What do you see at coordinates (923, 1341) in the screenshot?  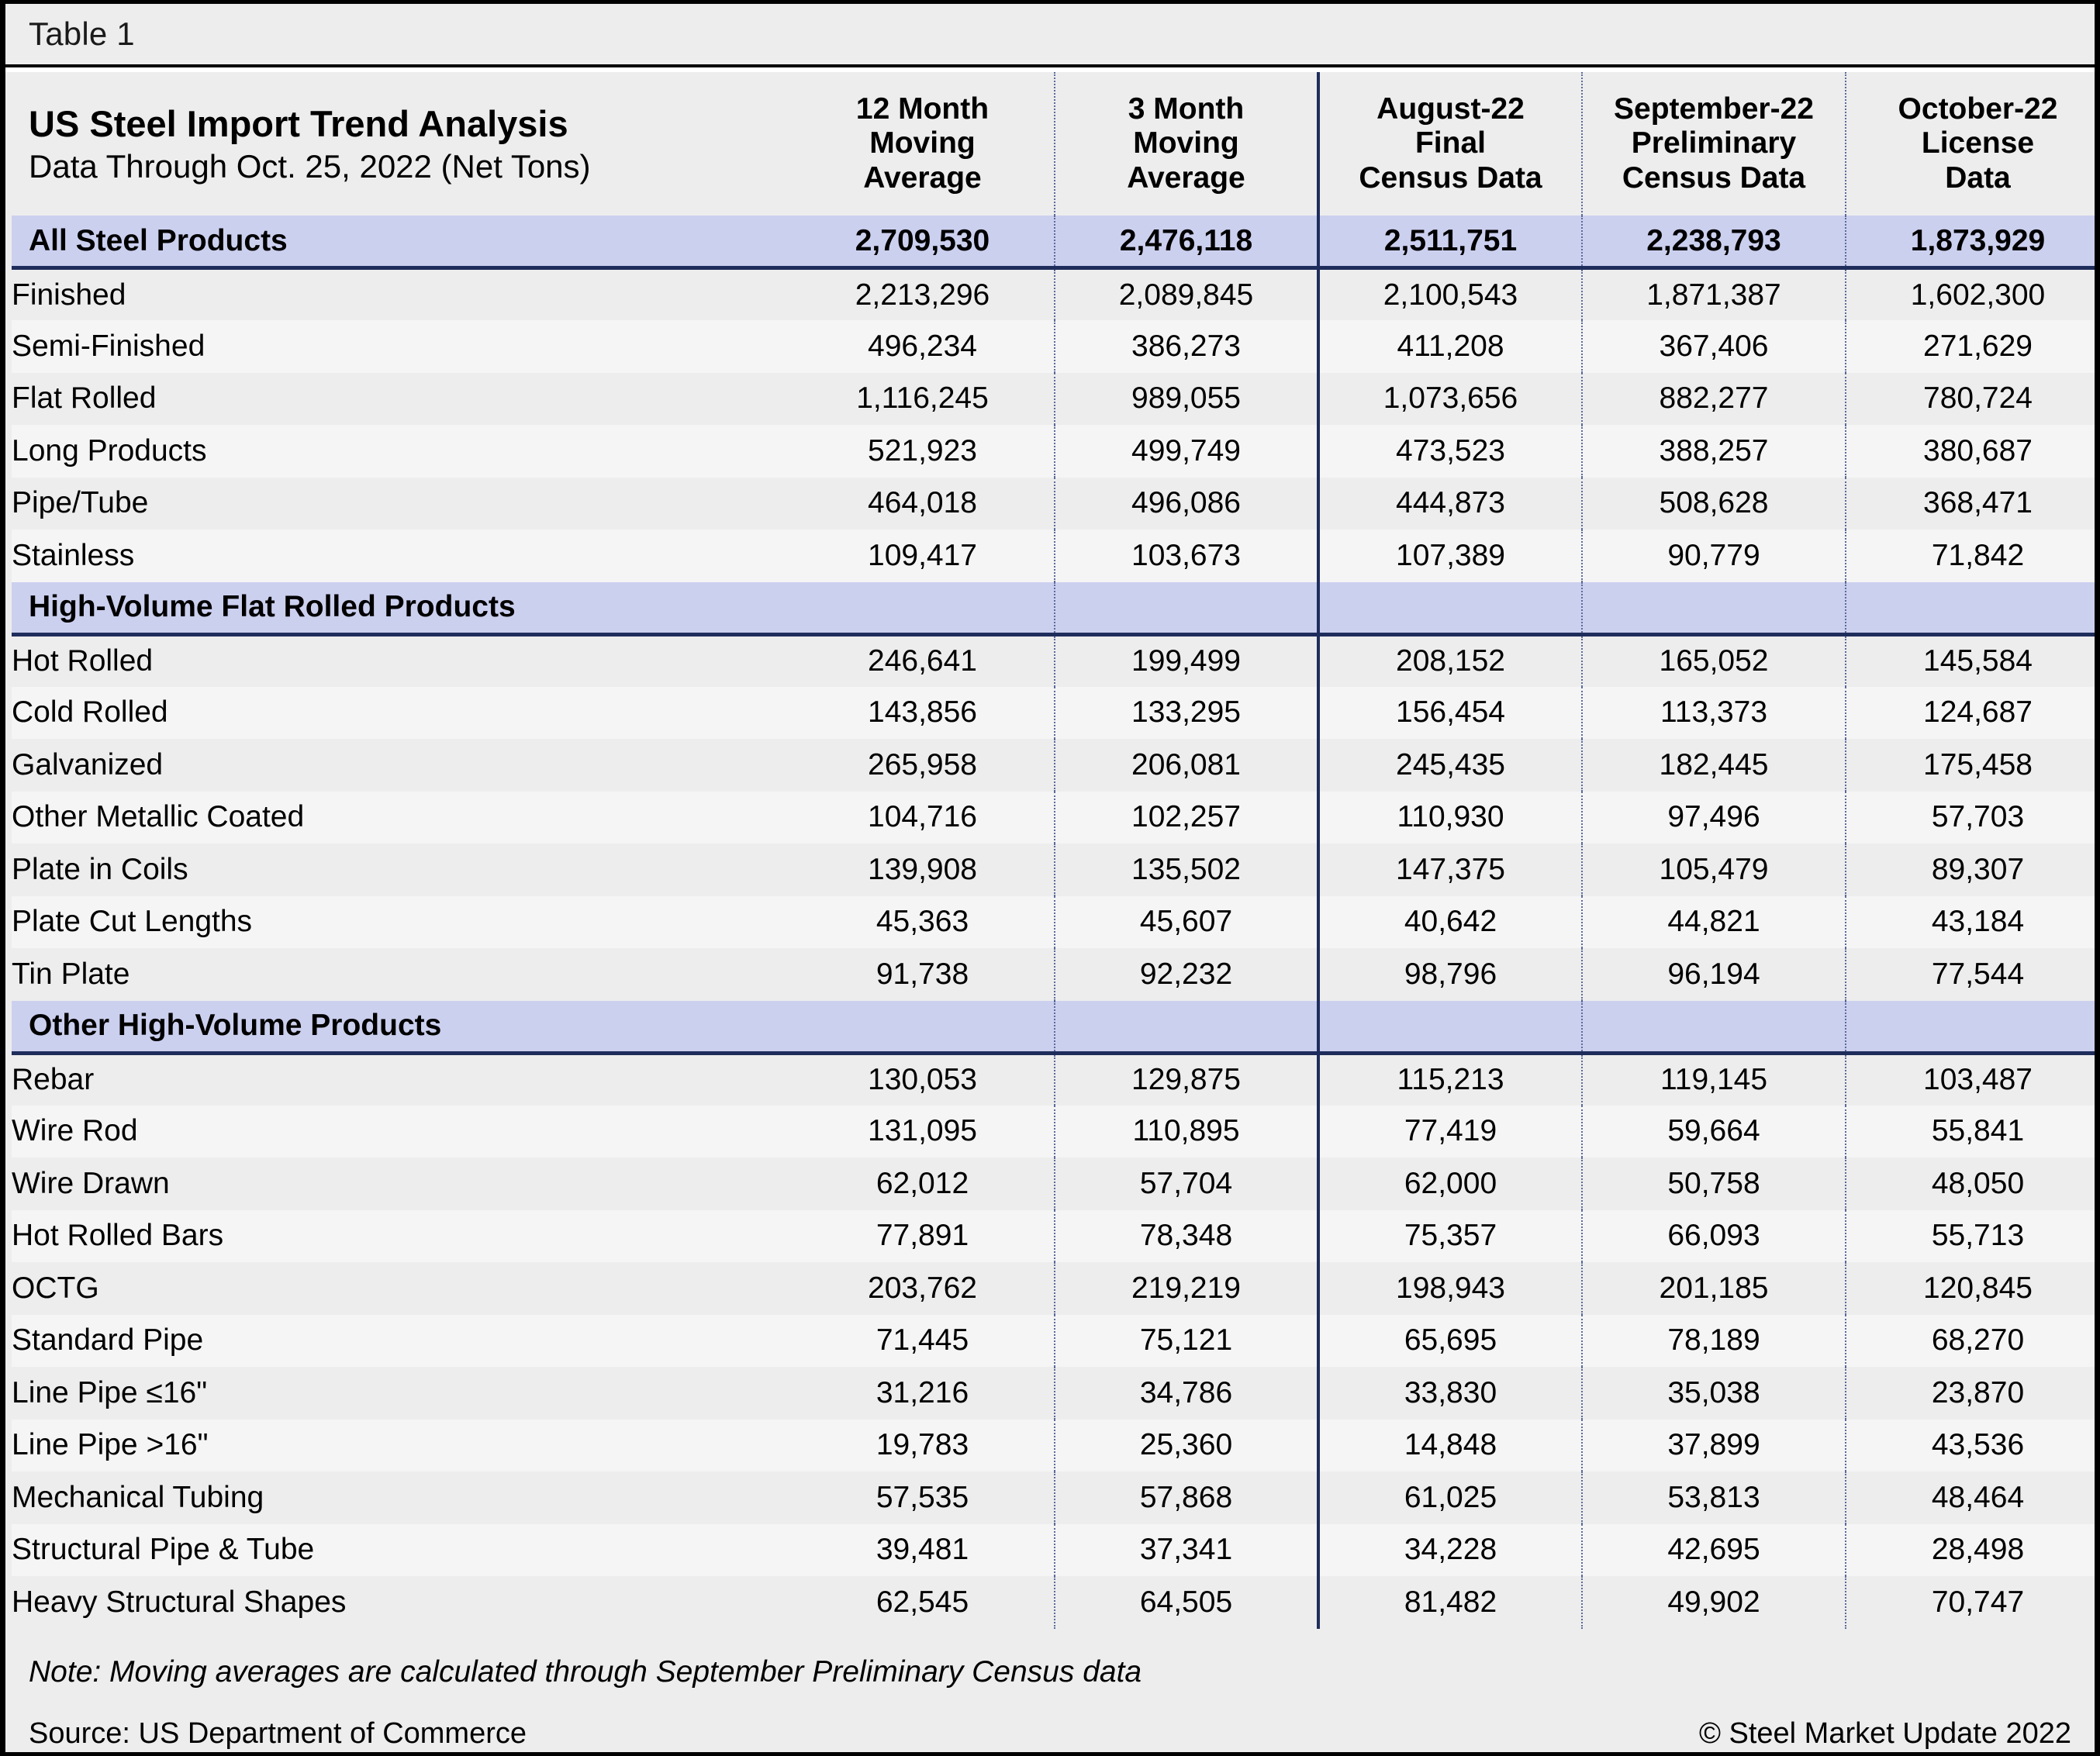 I see `row-value: 71,445` at bounding box center [923, 1341].